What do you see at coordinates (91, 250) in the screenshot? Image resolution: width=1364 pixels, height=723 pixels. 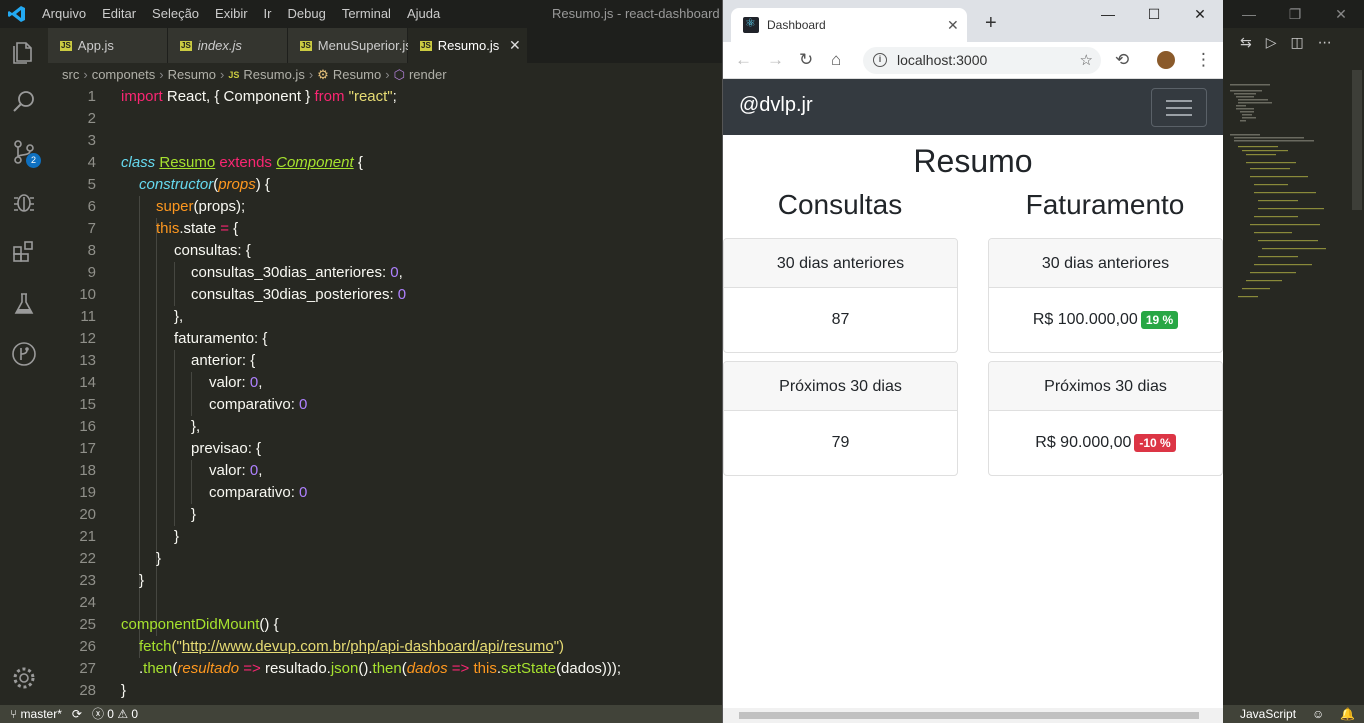 I see `line-number: 8` at bounding box center [91, 250].